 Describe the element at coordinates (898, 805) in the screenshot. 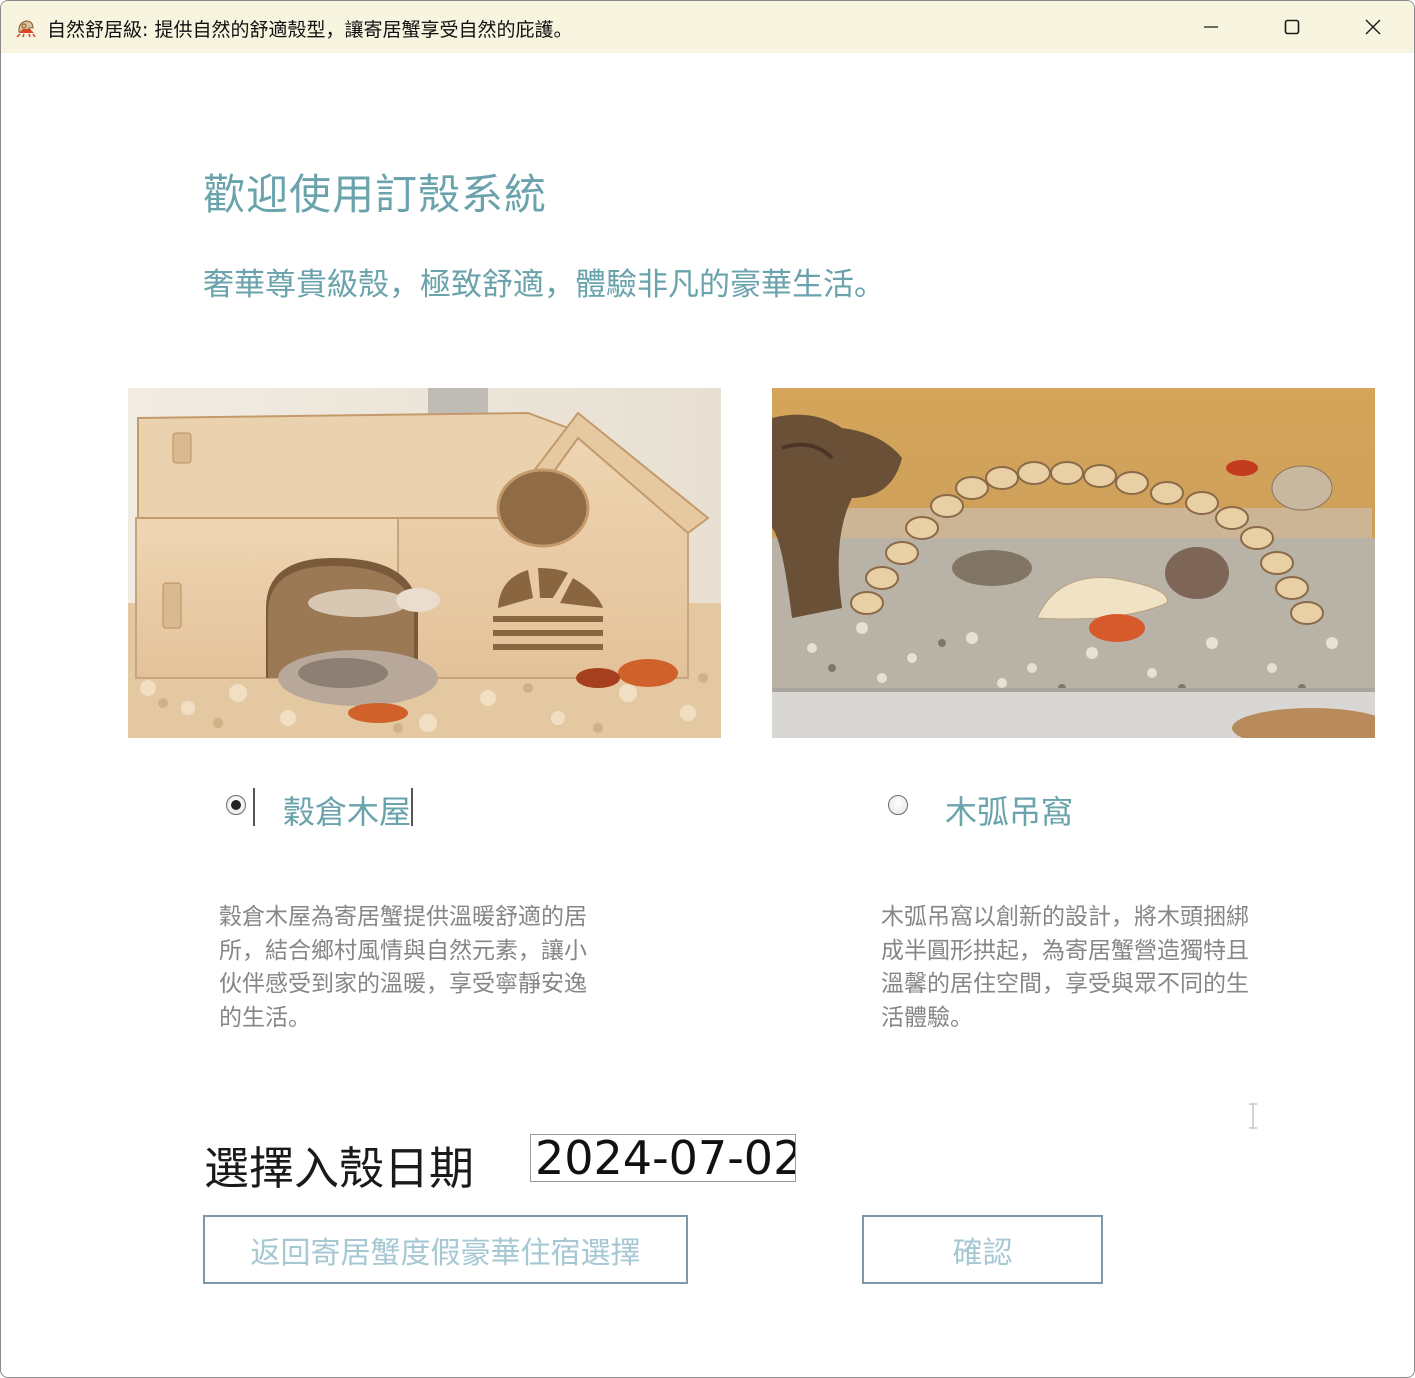

I see `radio-wooden-arch-bridge` at that location.